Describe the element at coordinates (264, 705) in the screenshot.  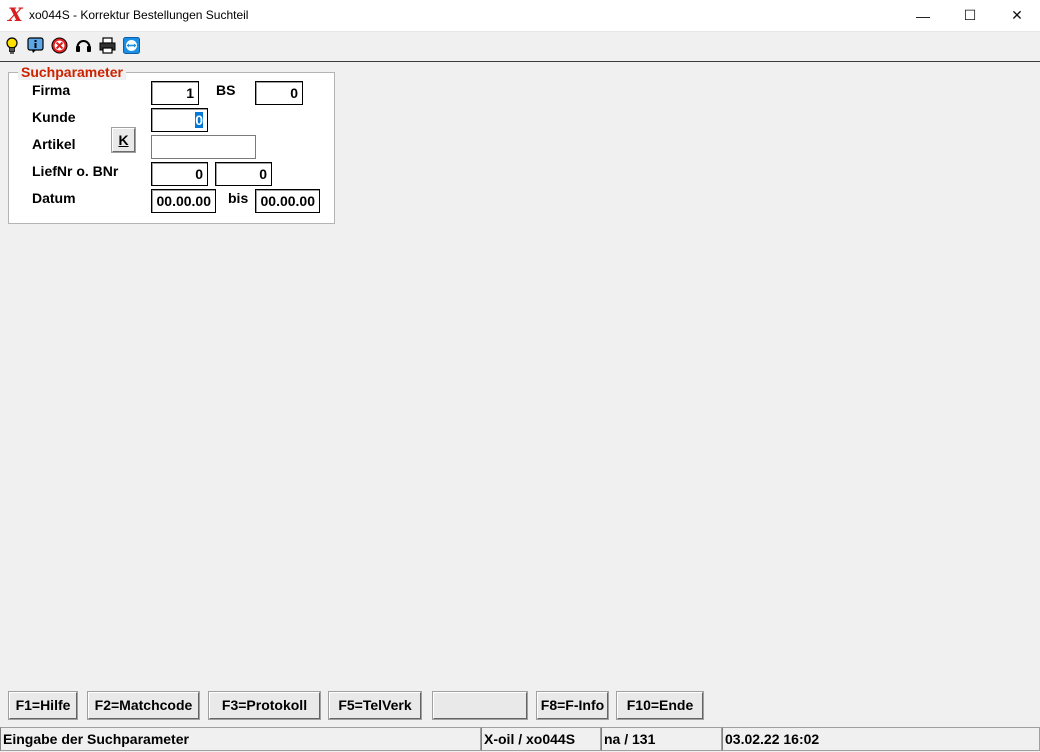
I see `f3-protokoll-button: F3=Protokoll` at that location.